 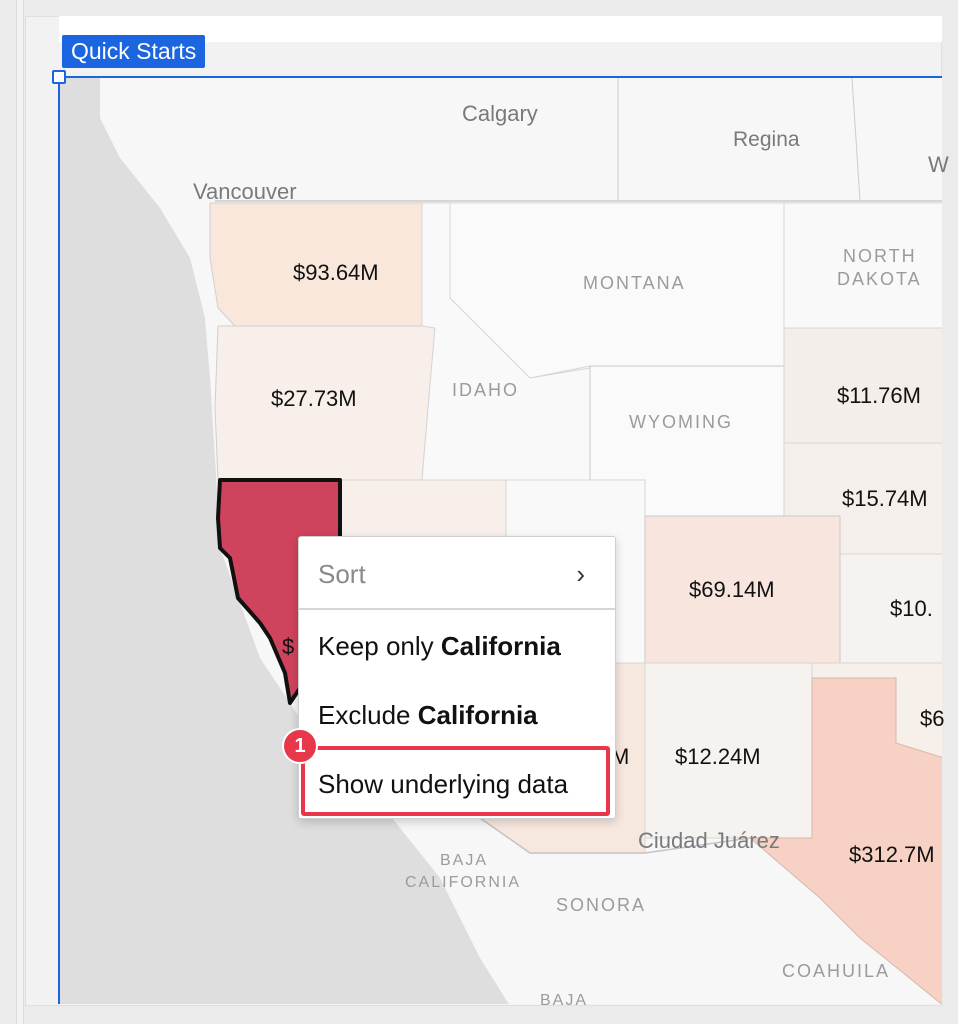 I want to click on keep-prefix: Keep only, so click(x=379, y=646).